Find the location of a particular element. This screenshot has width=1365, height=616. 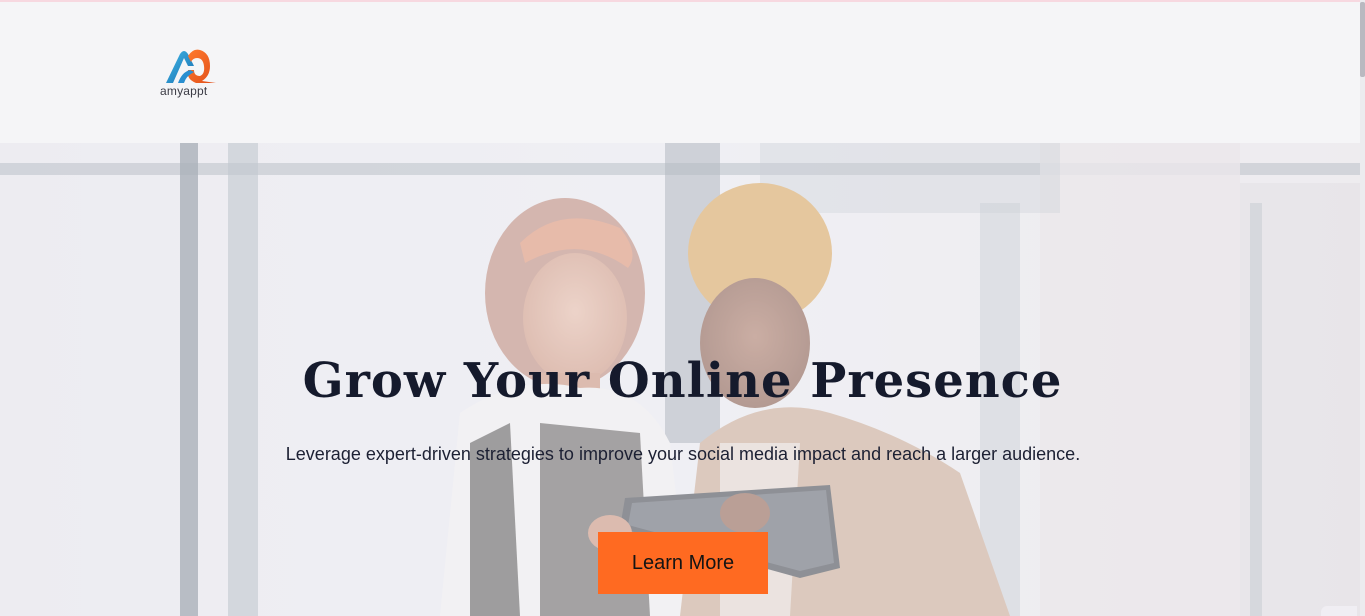

learn-more-button: Learn More is located at coordinates (683, 563).